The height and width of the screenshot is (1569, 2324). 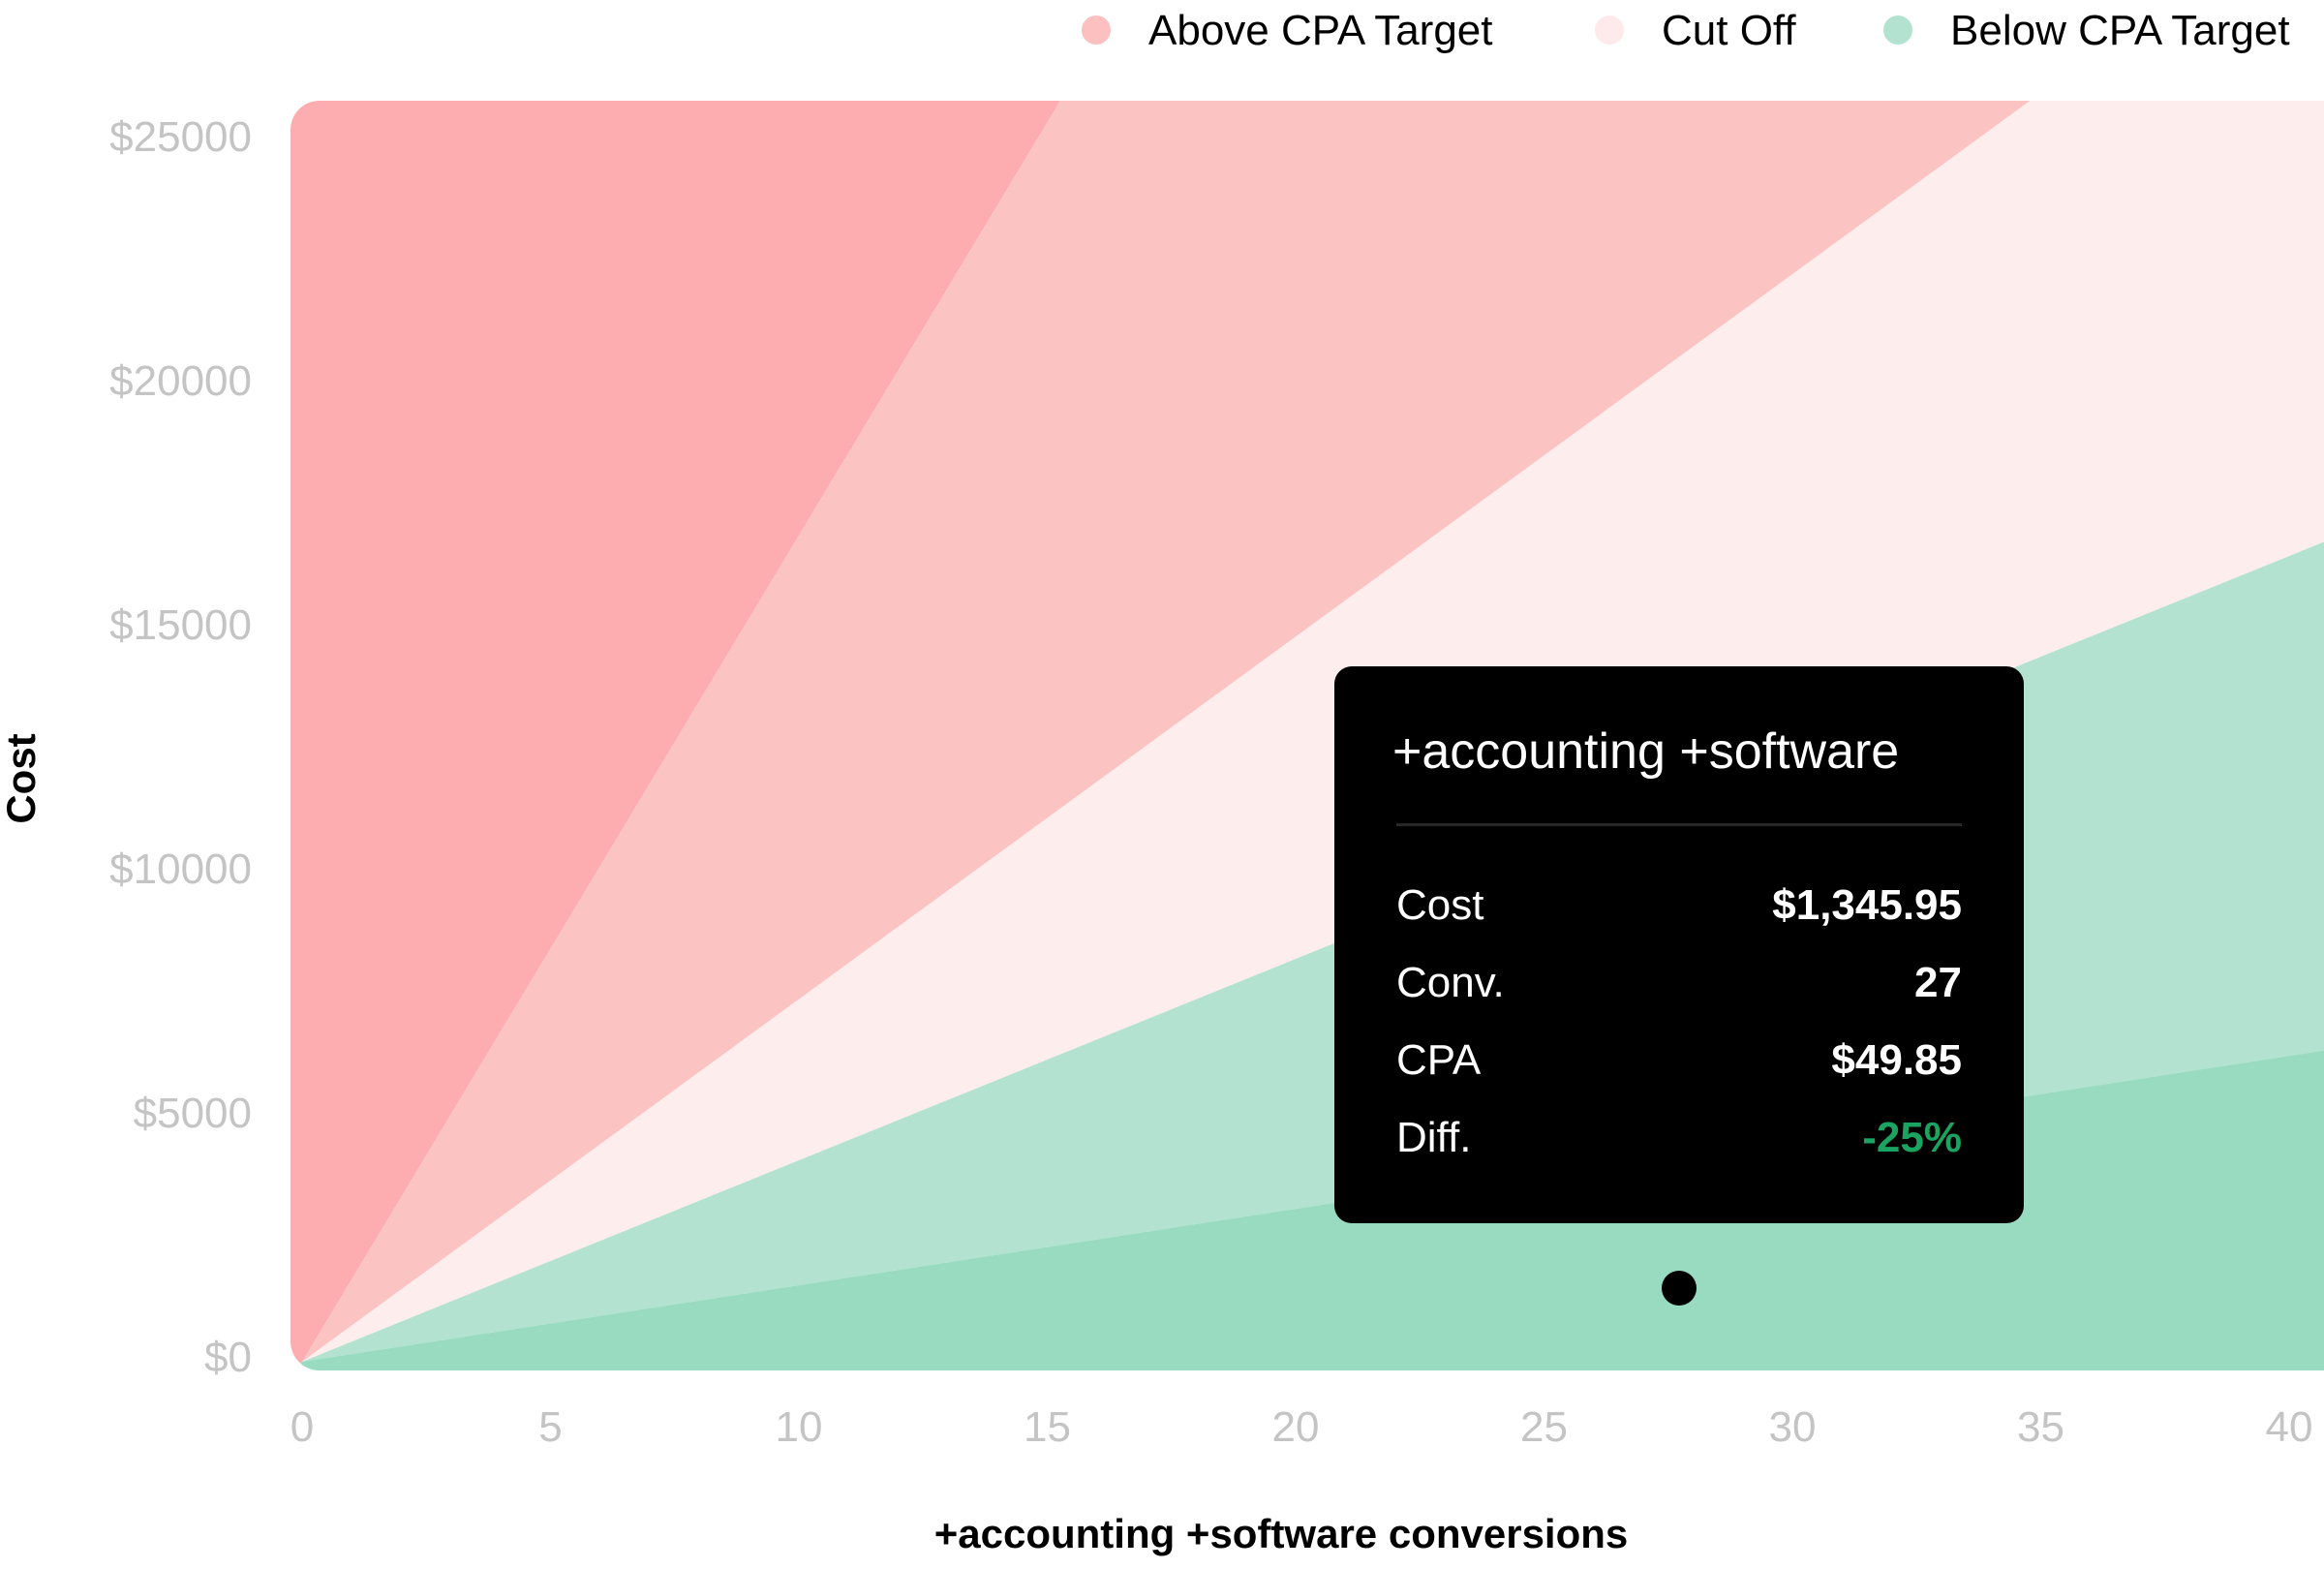 What do you see at coordinates (1912, 1137) in the screenshot?
I see `tooltip-value: -25%` at bounding box center [1912, 1137].